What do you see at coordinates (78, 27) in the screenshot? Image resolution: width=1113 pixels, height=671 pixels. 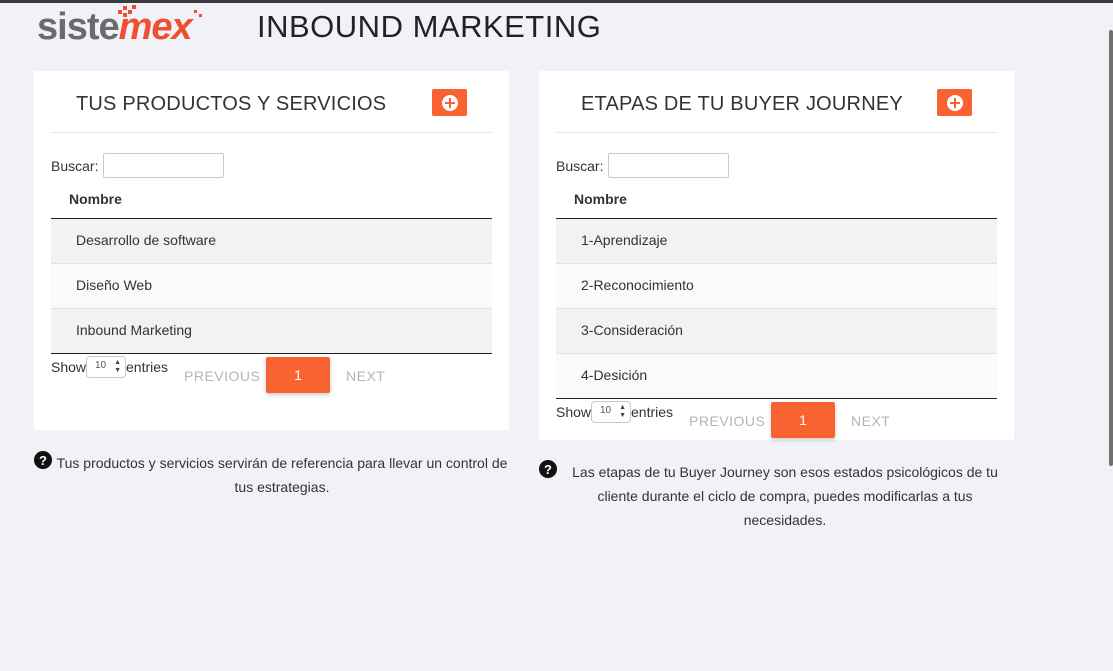 I see `logo-text-gray: siste` at bounding box center [78, 27].